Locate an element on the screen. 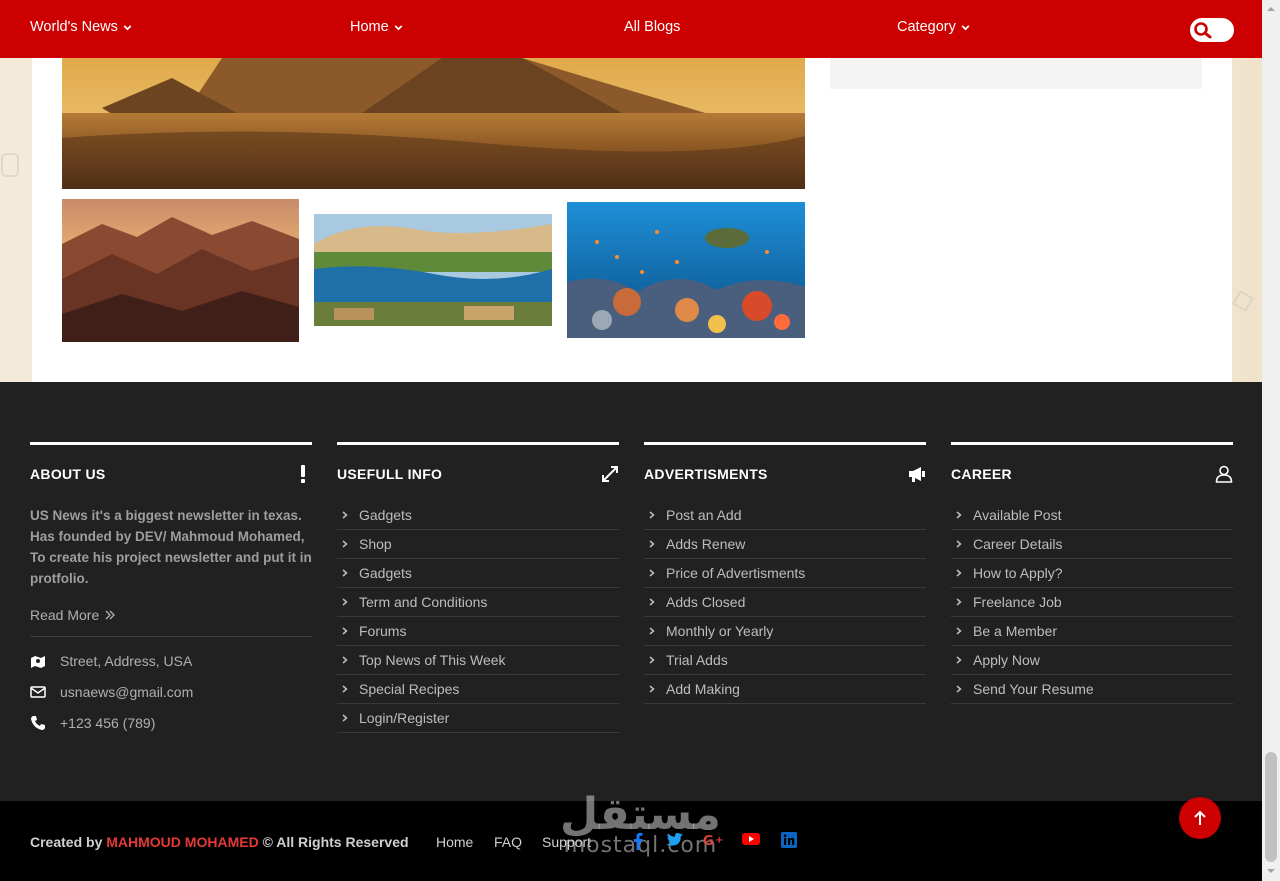  footer-link-label: Adds Renew is located at coordinates (706, 544).